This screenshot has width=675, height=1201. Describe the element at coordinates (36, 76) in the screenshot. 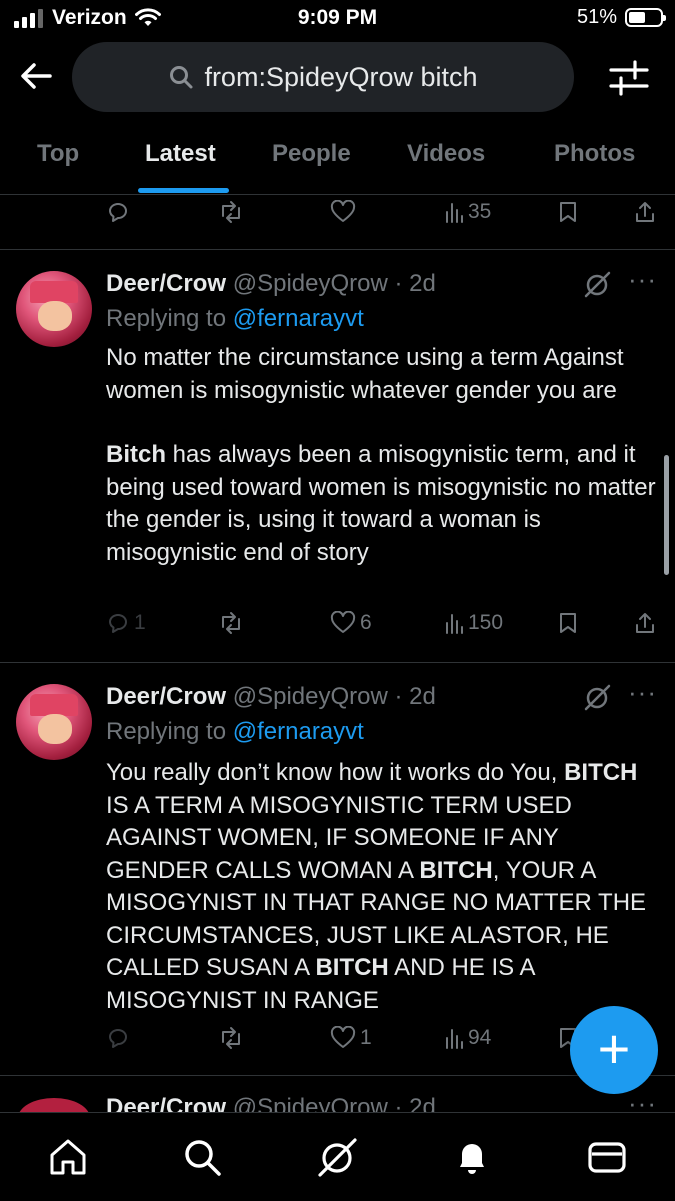

I see `back-arrow-icon` at that location.